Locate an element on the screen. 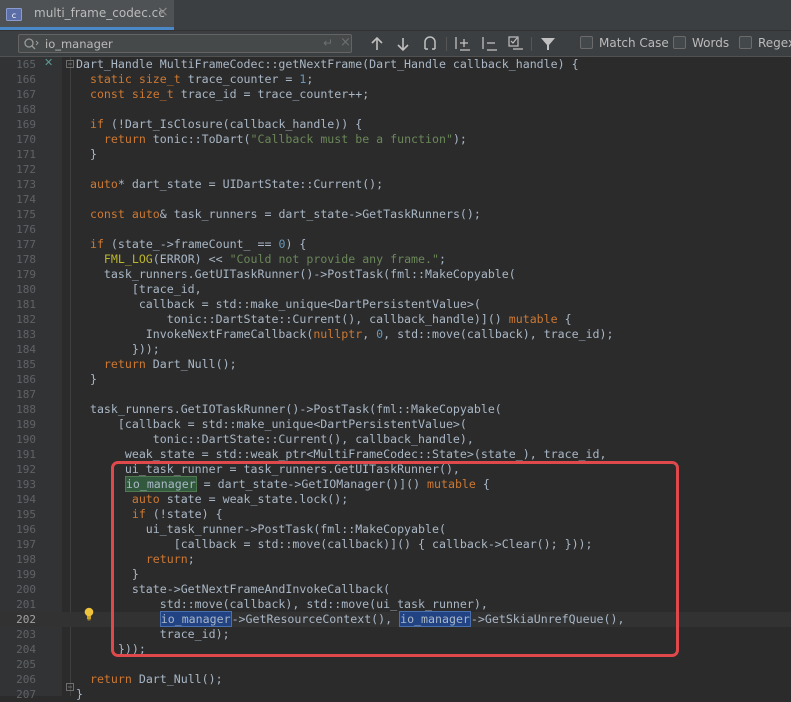  newline-icon: ↵ is located at coordinates (328, 43).